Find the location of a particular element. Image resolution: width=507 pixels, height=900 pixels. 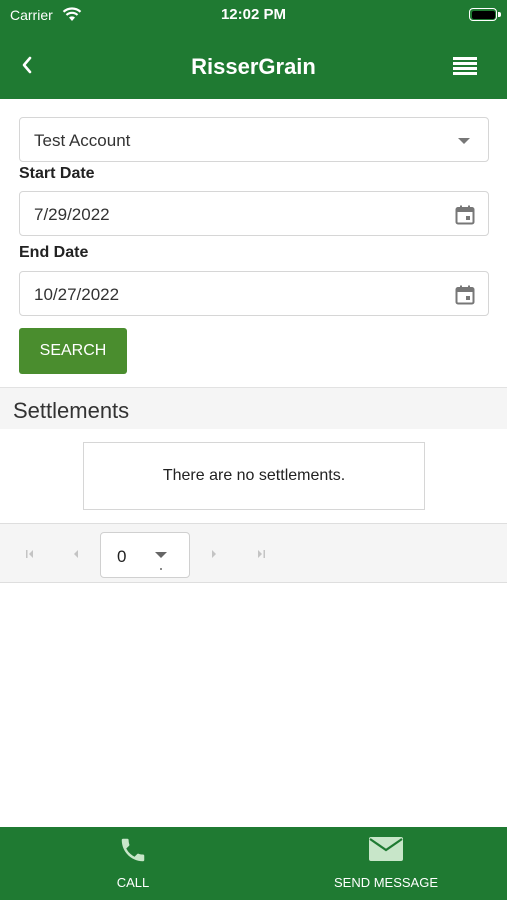

call-button: CALL is located at coordinates (133, 863).